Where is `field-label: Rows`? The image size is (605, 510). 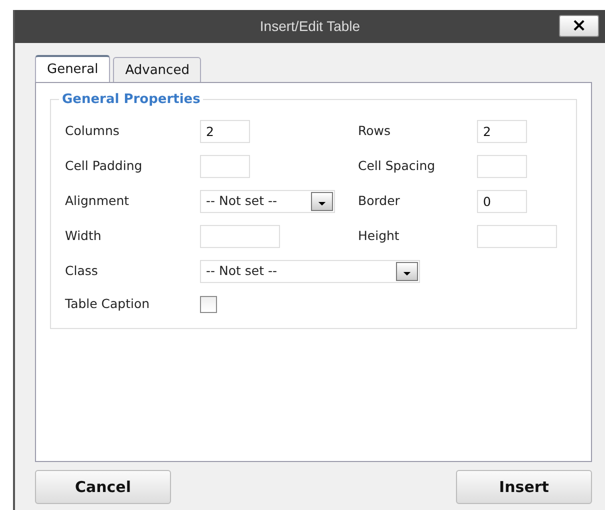
field-label: Rows is located at coordinates (375, 131).